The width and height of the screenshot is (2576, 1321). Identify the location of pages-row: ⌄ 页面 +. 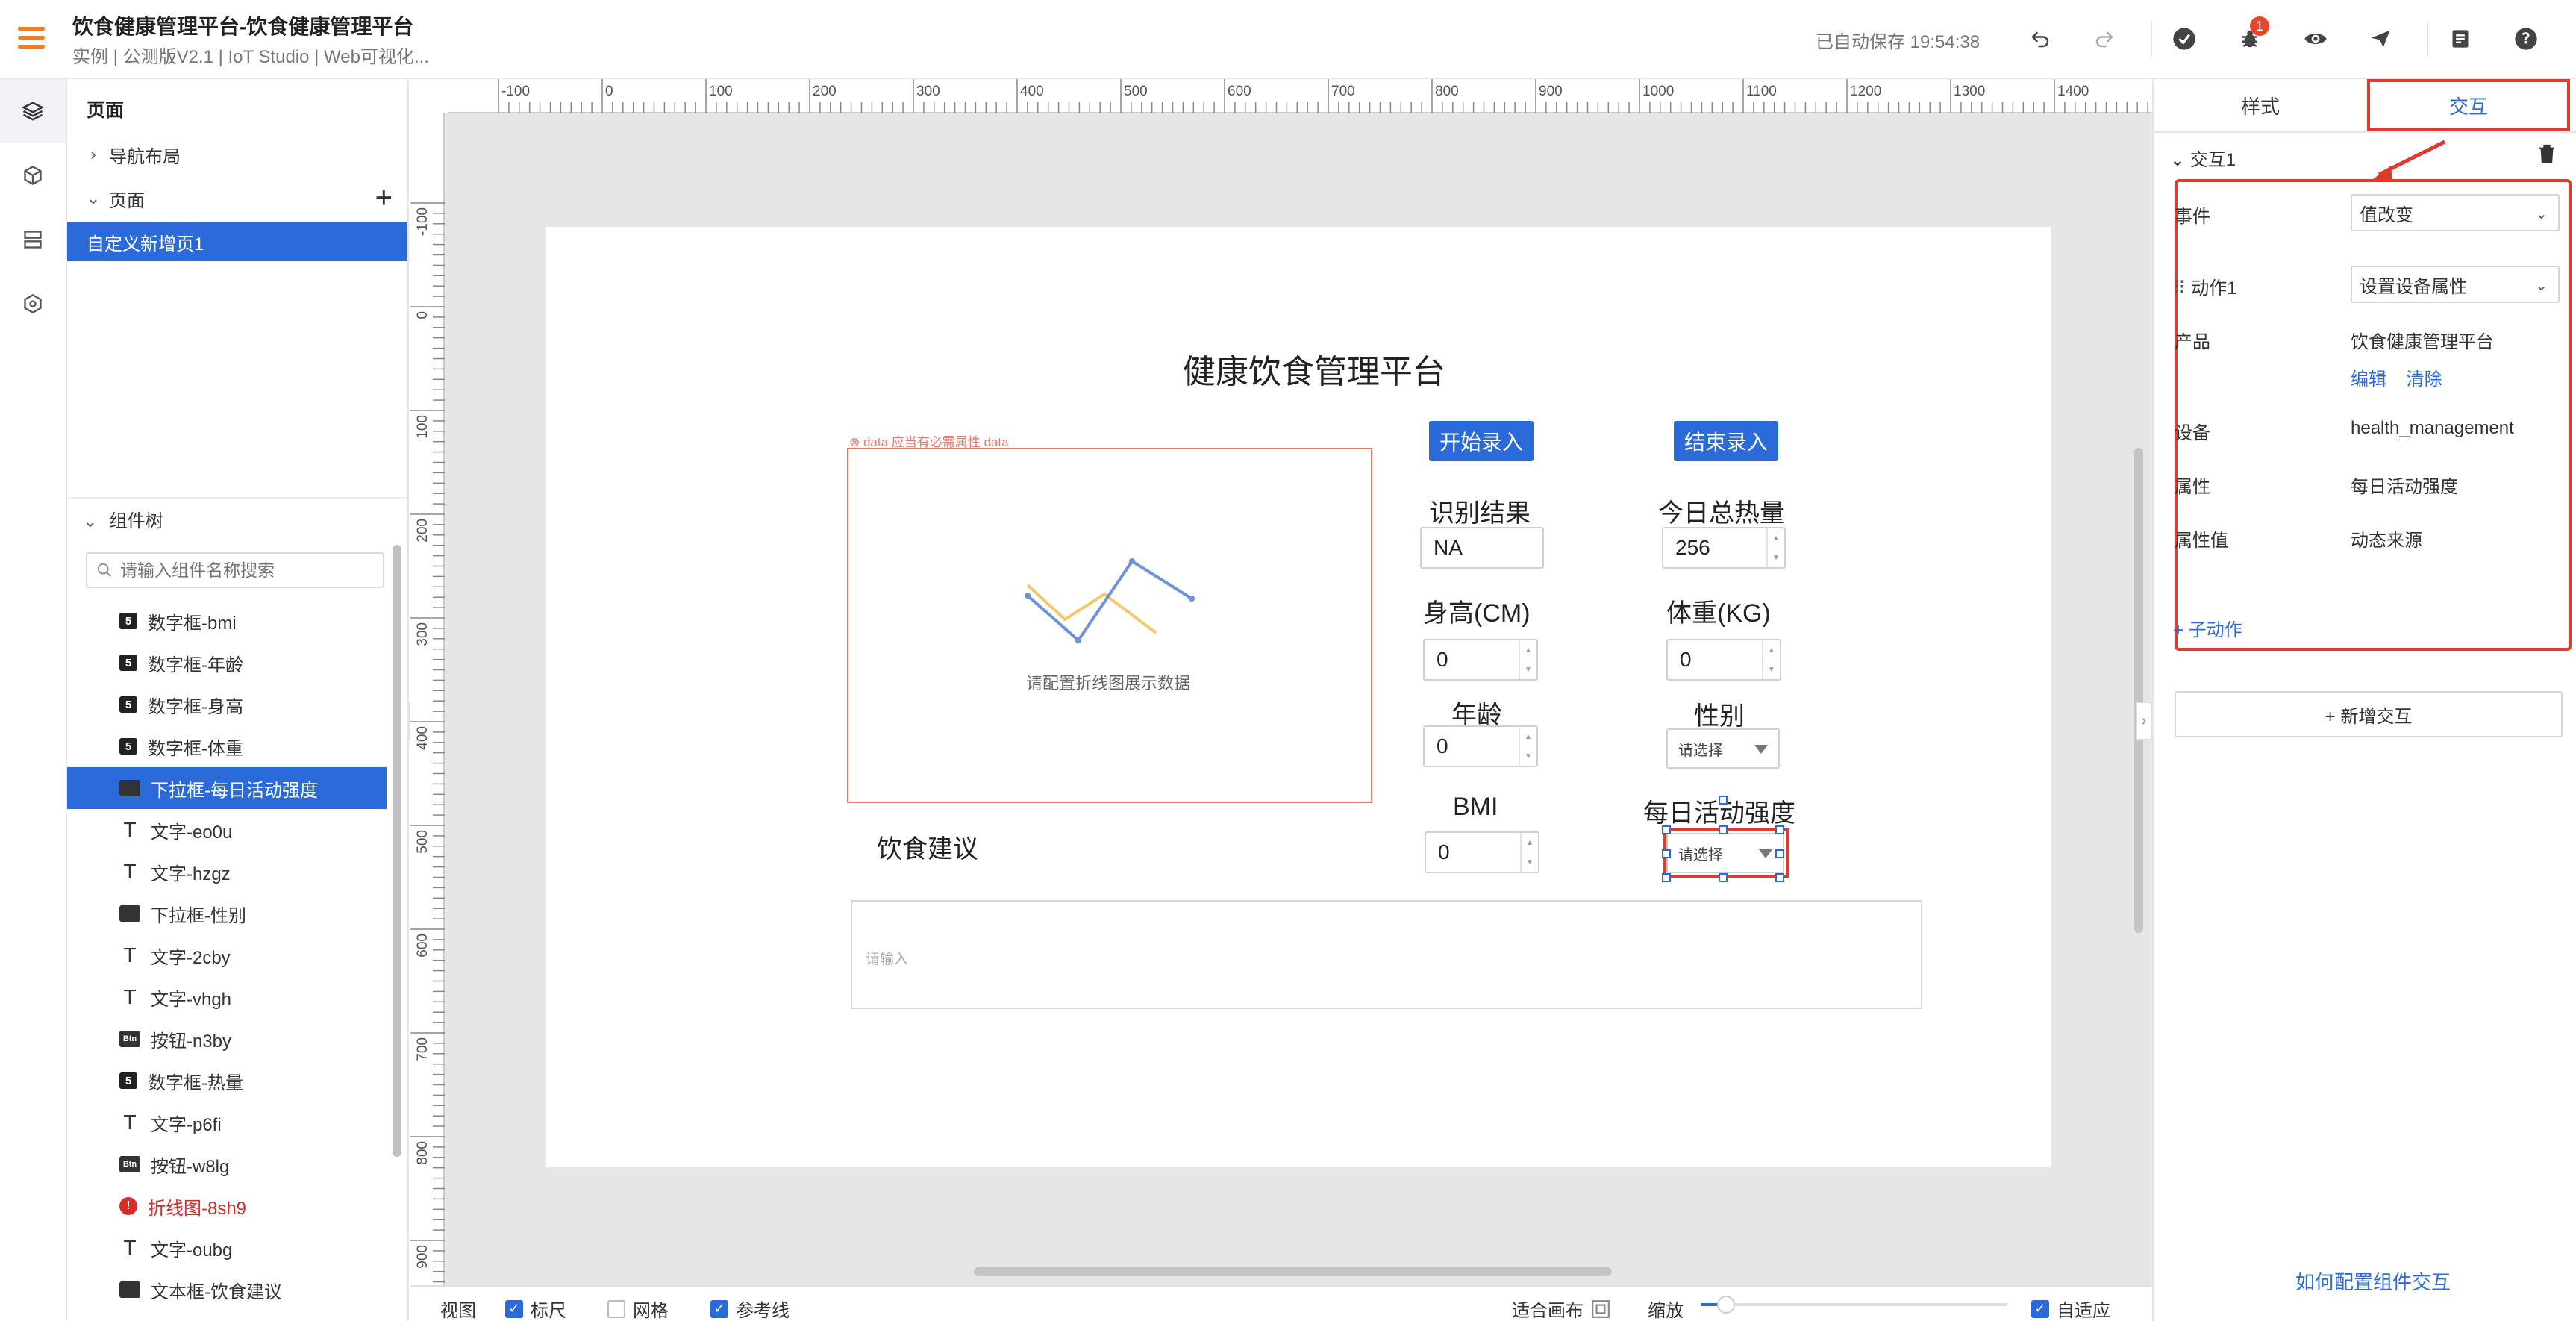
(237, 198).